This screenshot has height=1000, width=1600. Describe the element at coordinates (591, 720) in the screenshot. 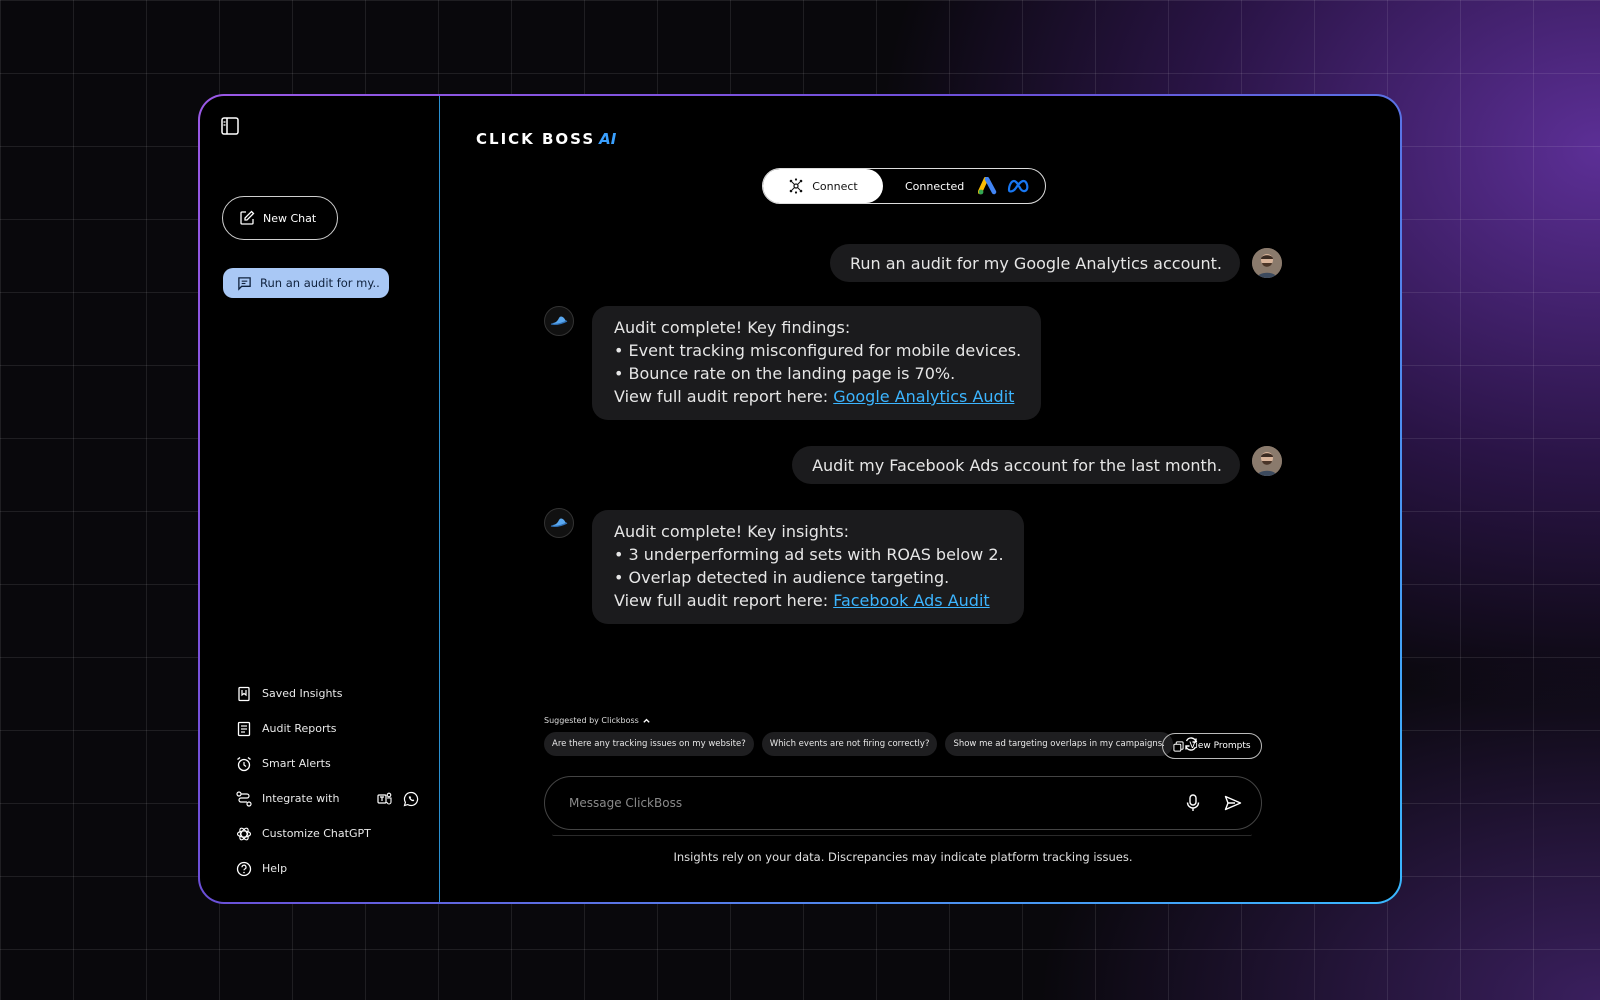

I see `suggestions-header-label: Suggested by Clickboss` at that location.